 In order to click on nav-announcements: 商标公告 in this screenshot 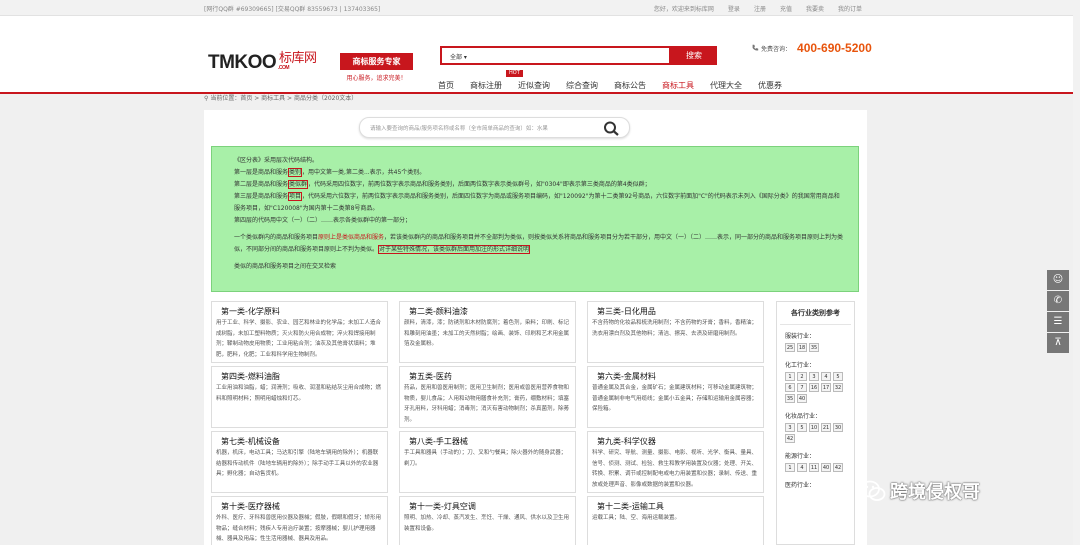, I will do `click(630, 85)`.